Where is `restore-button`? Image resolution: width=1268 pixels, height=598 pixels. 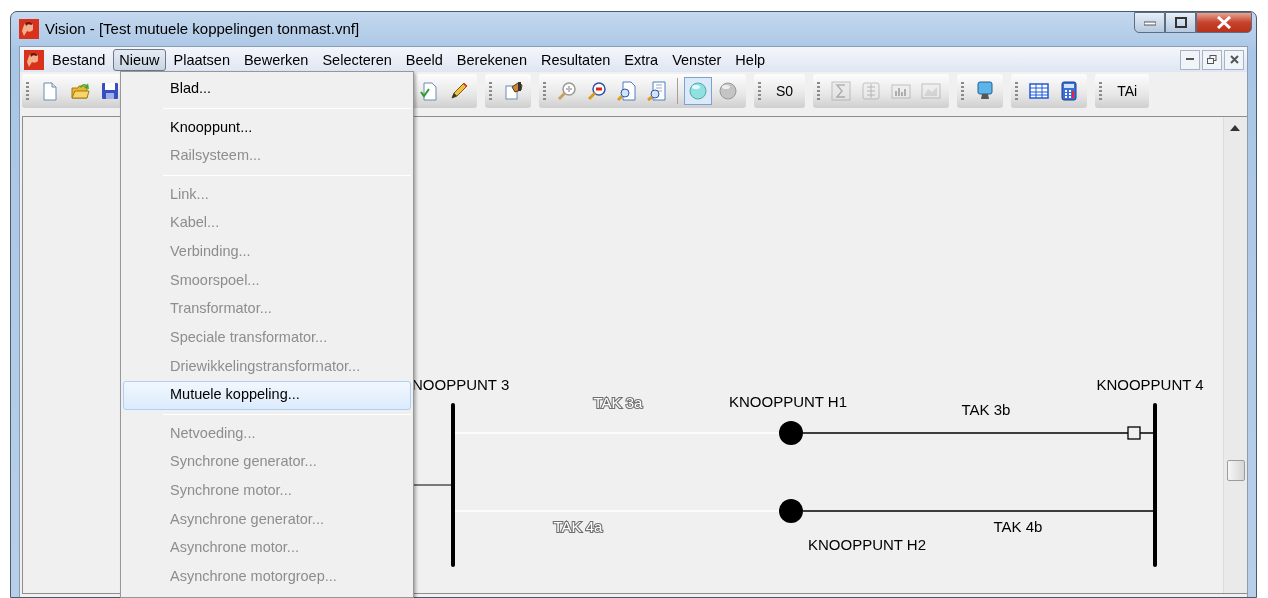
restore-button is located at coordinates (1212, 59).